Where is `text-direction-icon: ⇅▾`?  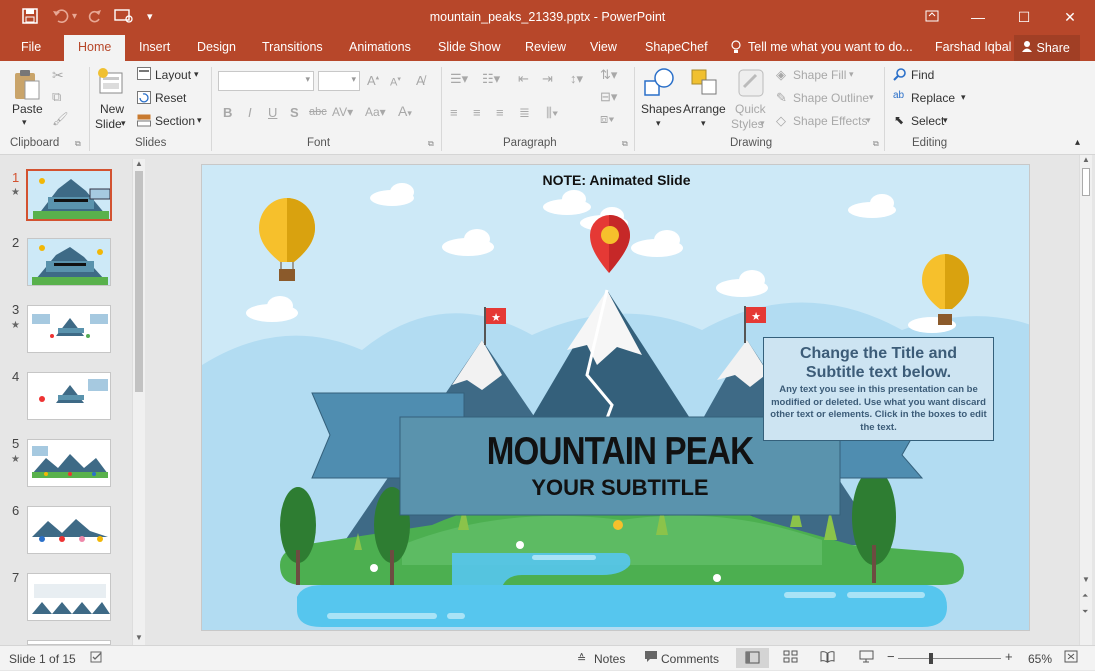 text-direction-icon: ⇅▾ is located at coordinates (608, 75).